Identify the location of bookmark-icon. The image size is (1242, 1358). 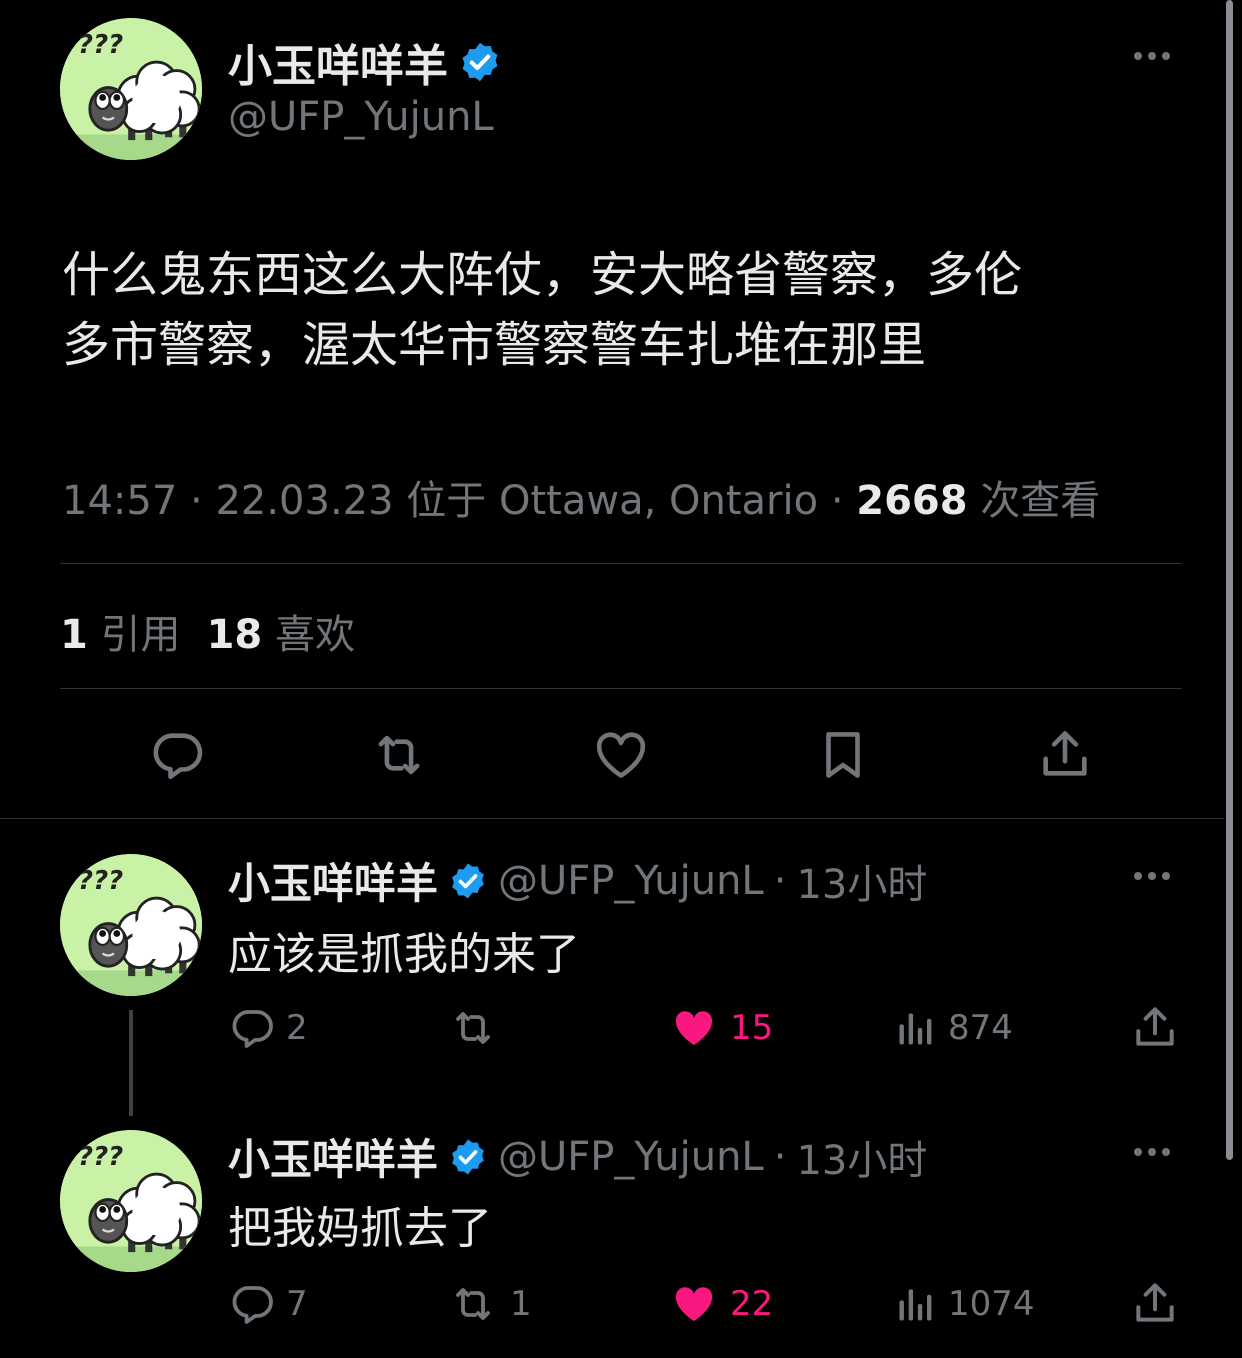
(843, 755).